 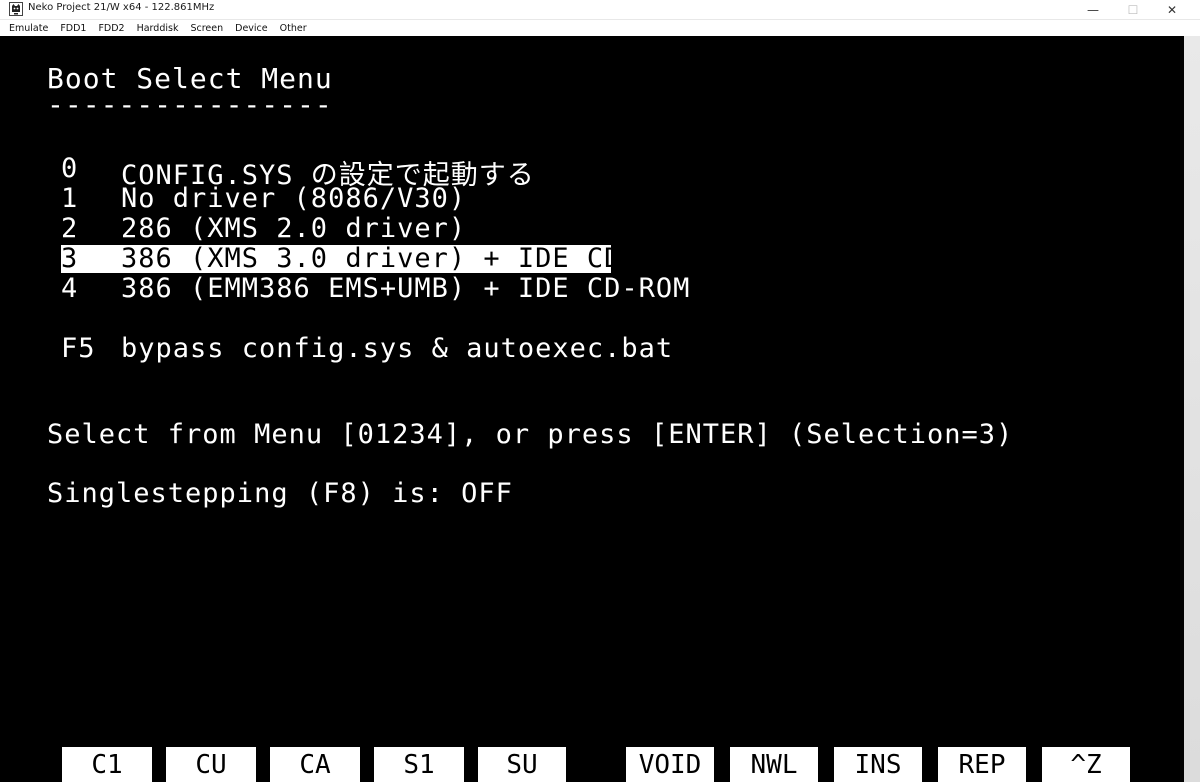 I want to click on fkey-ca: CA, so click(x=315, y=764).